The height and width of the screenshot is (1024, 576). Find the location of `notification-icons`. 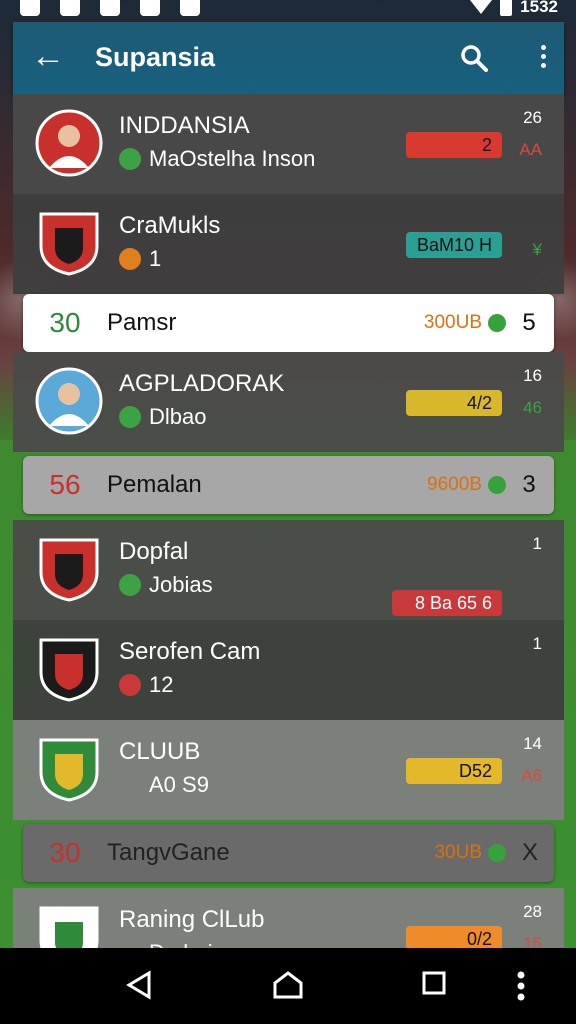

notification-icons is located at coordinates (110, 8).